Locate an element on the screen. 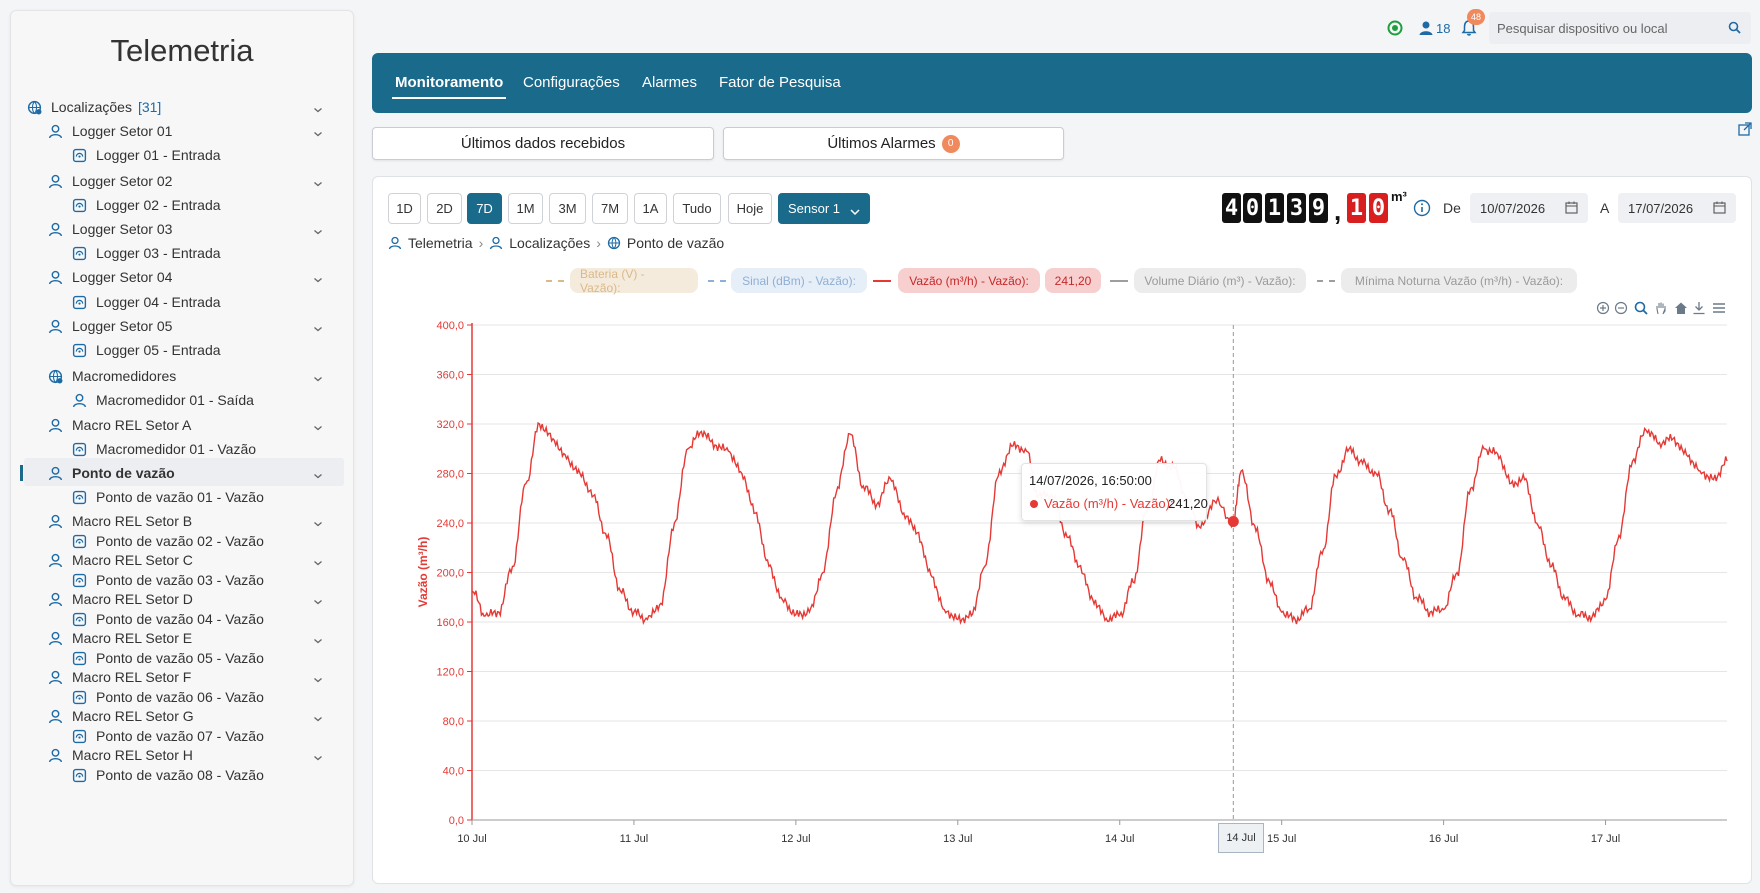  tree-item-2: Logger 01 - Entrada is located at coordinates (145, 155).